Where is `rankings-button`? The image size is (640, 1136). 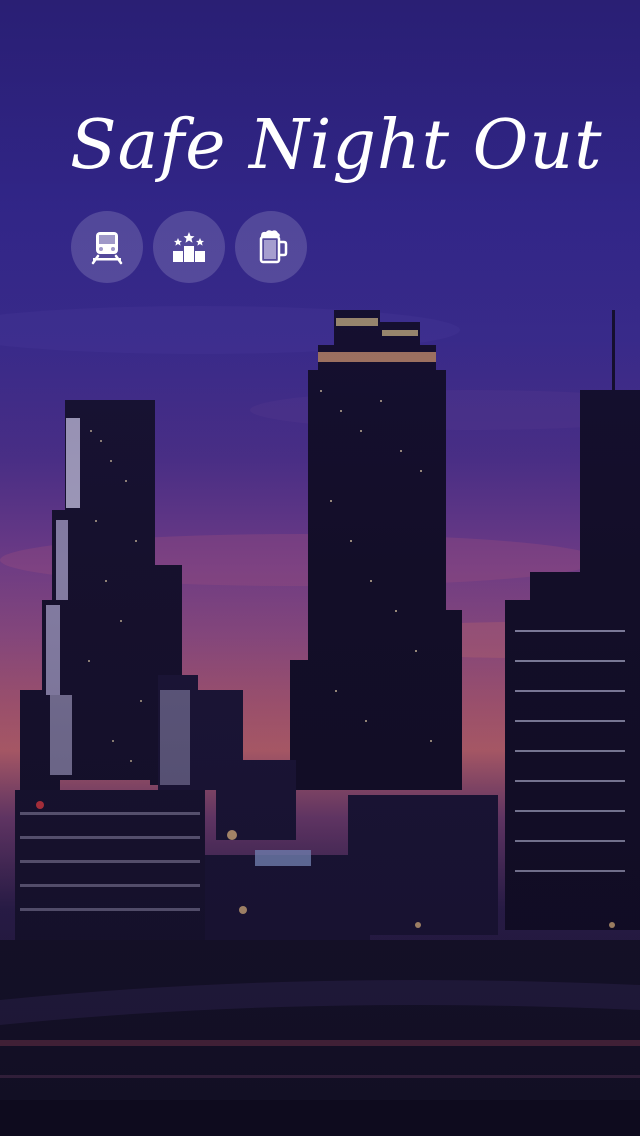
rankings-button is located at coordinates (189, 247).